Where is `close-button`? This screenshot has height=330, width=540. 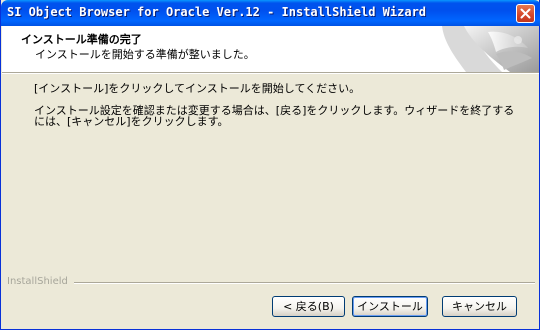 close-button is located at coordinates (525, 13).